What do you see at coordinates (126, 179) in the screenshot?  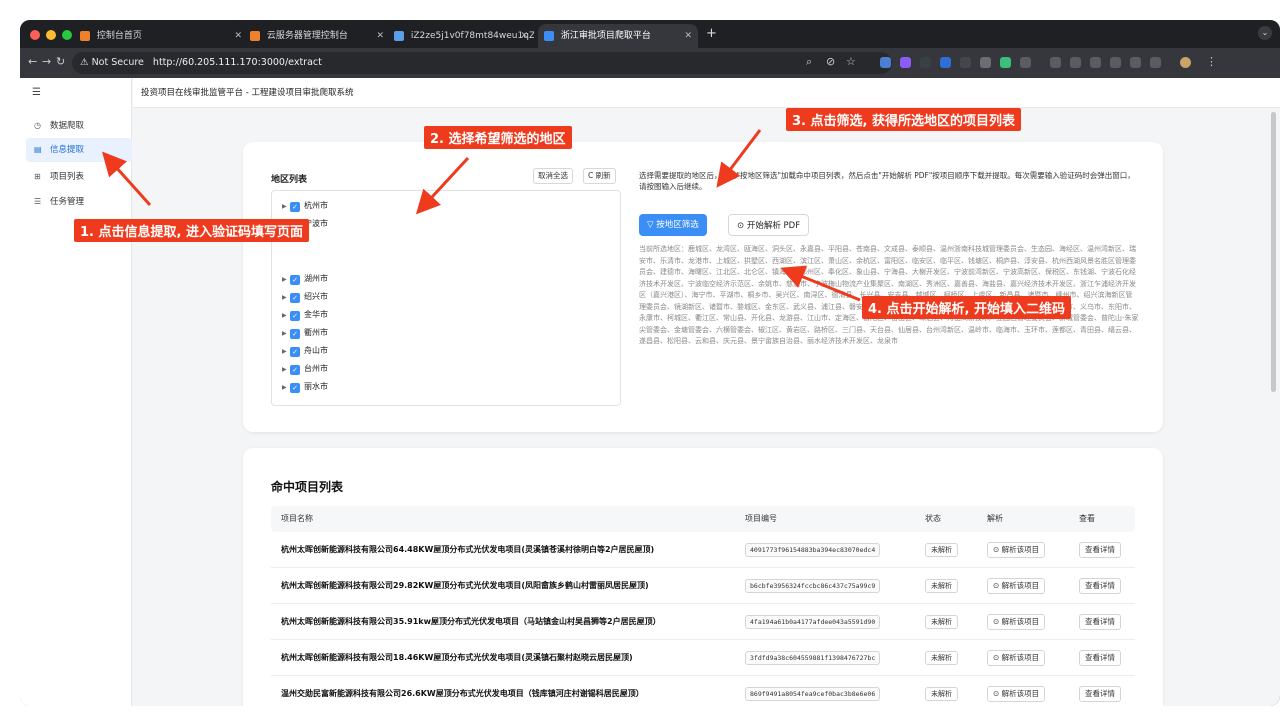 I see `step1-arrow` at bounding box center [126, 179].